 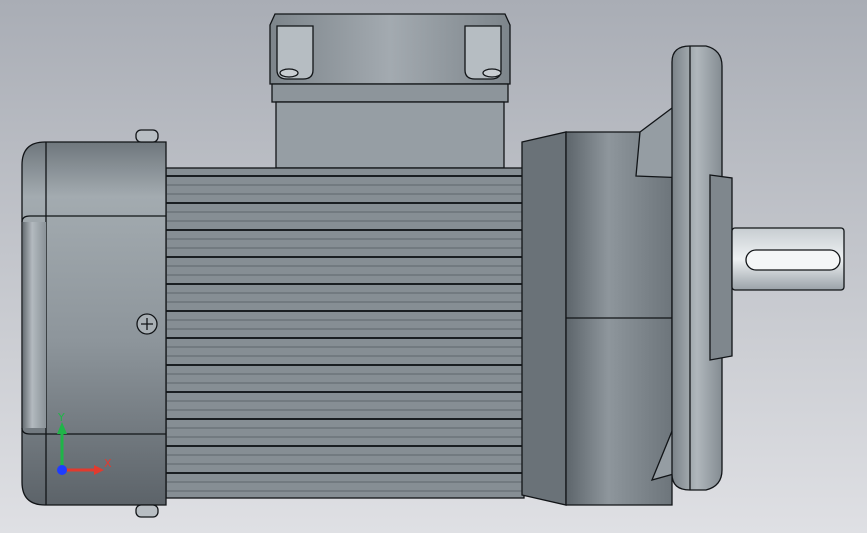 What do you see at coordinates (108, 463) in the screenshot?
I see `x-axis-label: X` at bounding box center [108, 463].